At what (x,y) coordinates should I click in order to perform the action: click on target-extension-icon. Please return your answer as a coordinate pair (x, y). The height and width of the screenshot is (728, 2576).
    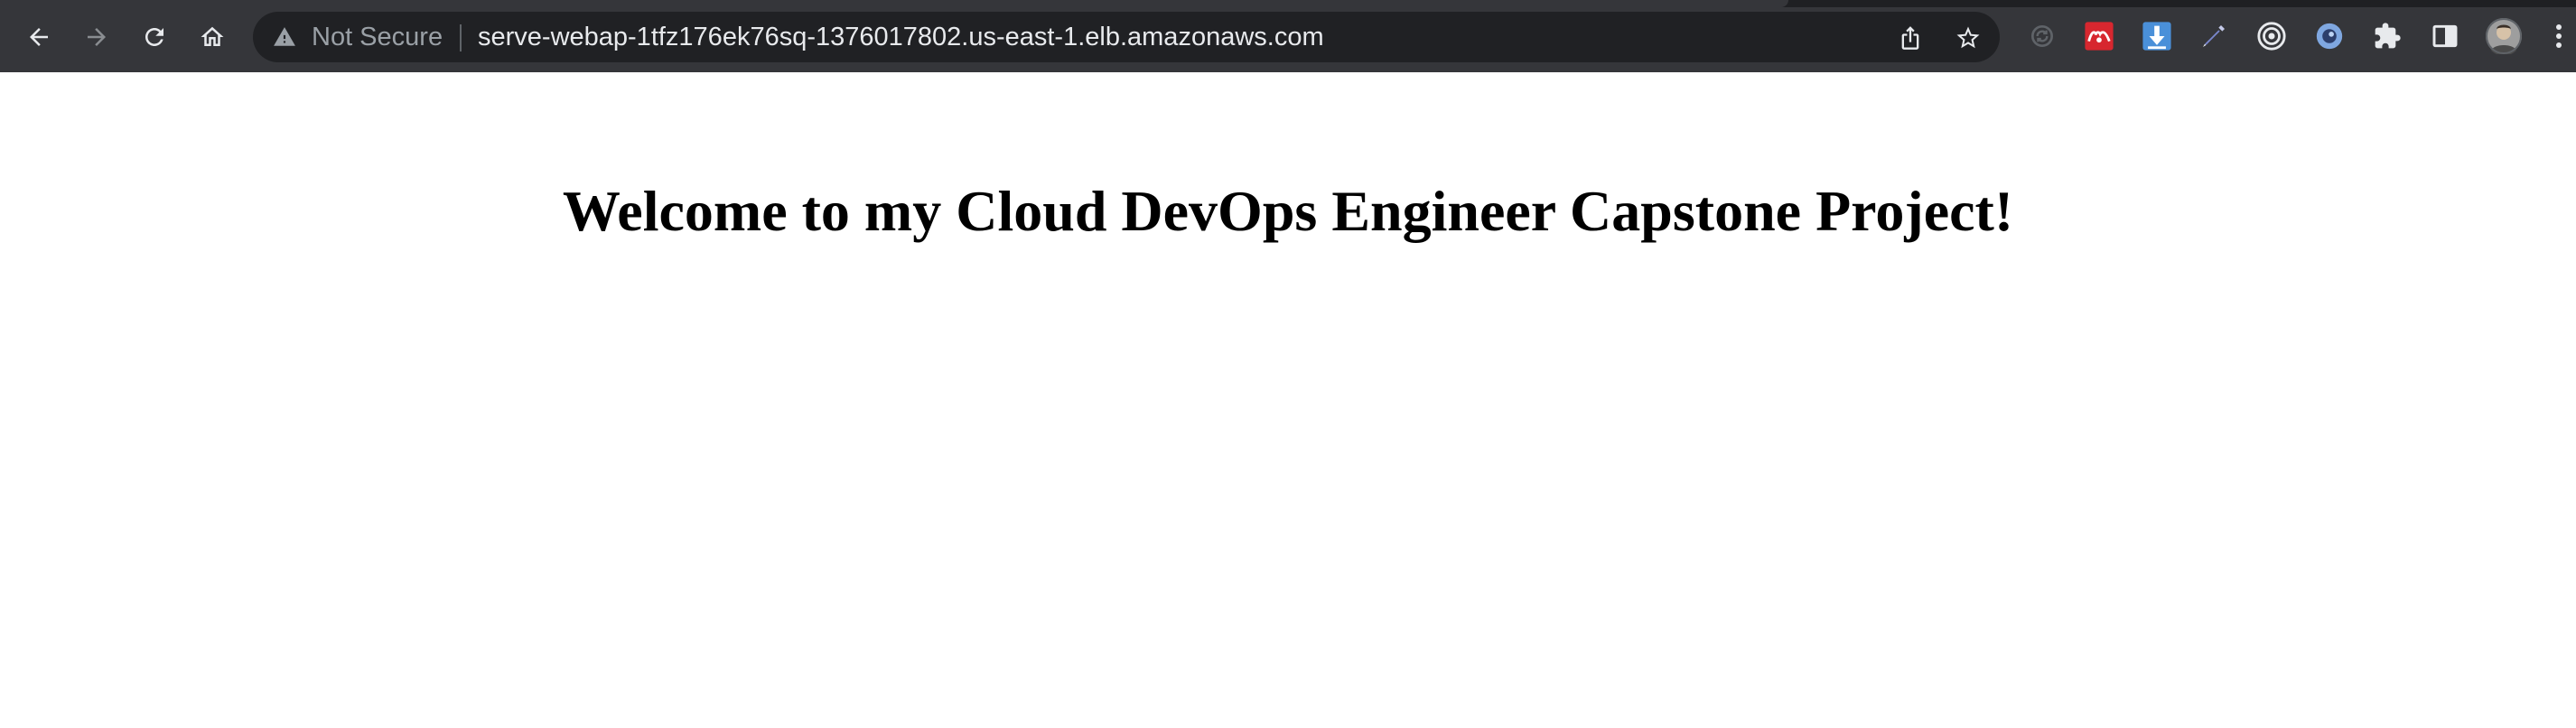
    Looking at the image, I should click on (2271, 36).